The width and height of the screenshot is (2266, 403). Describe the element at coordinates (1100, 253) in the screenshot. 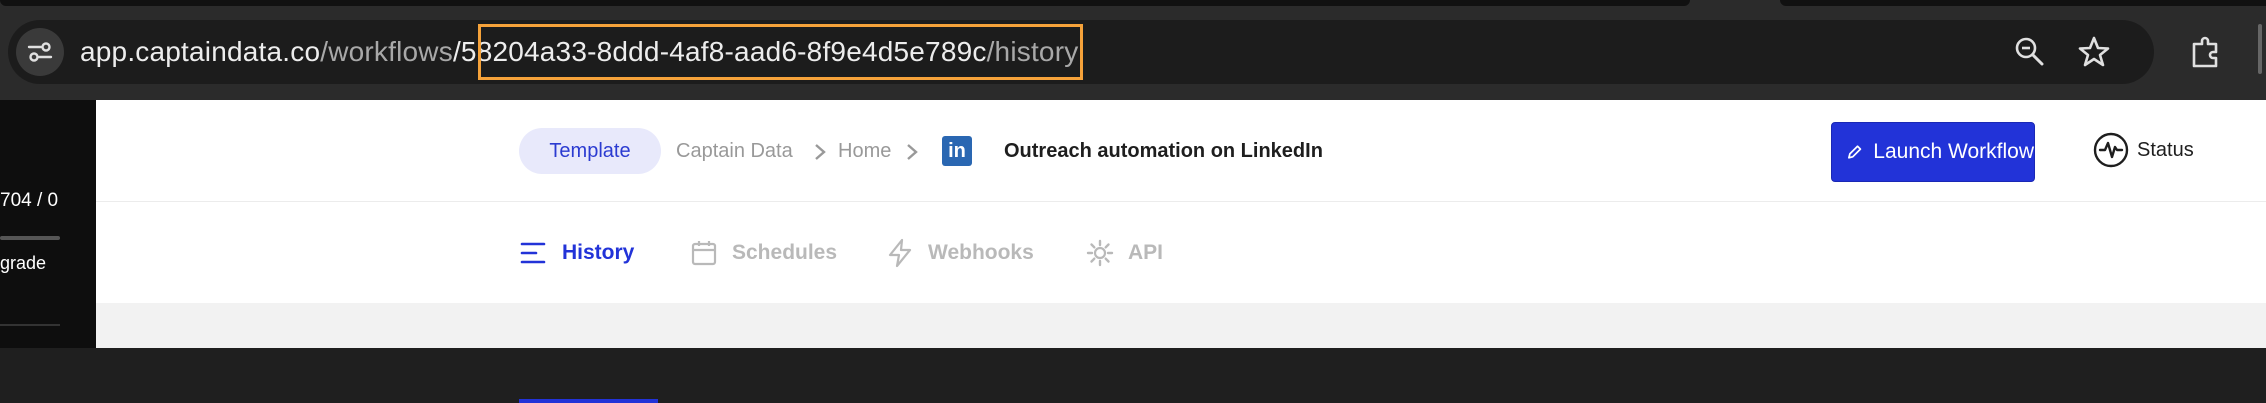

I see `gear-icon` at that location.